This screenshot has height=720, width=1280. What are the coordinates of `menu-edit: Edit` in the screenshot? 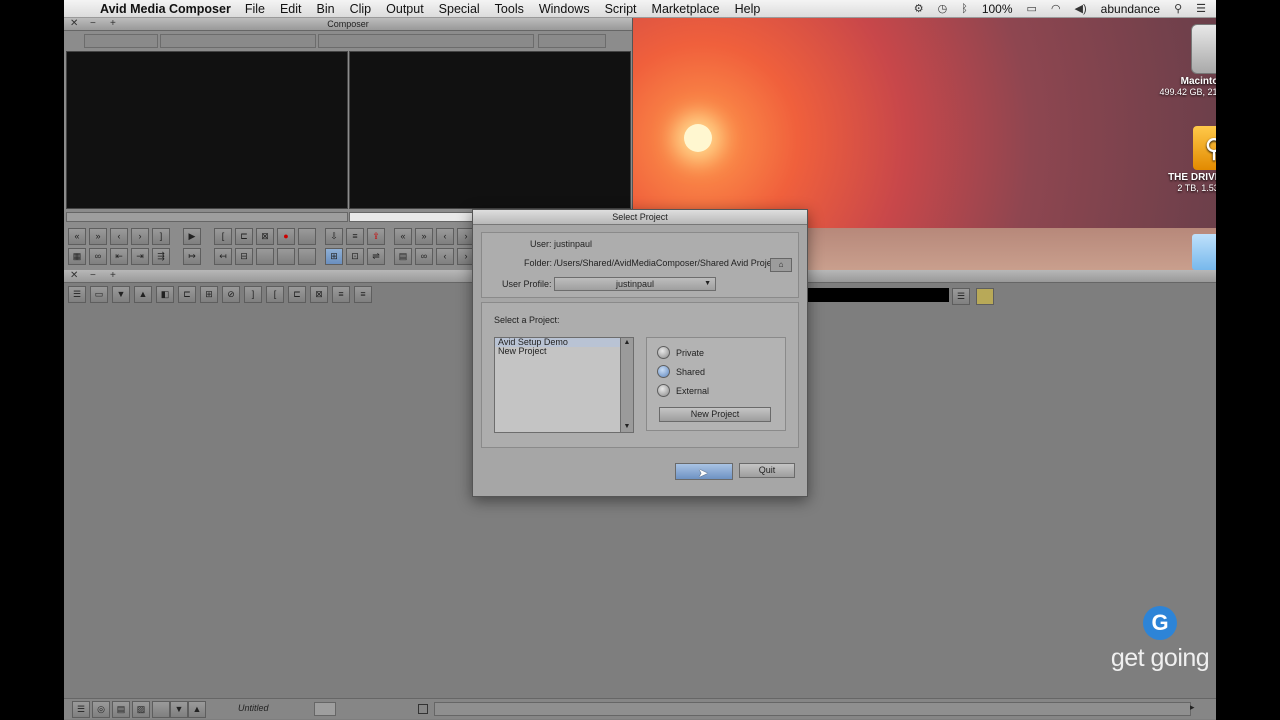 It's located at (291, 9).